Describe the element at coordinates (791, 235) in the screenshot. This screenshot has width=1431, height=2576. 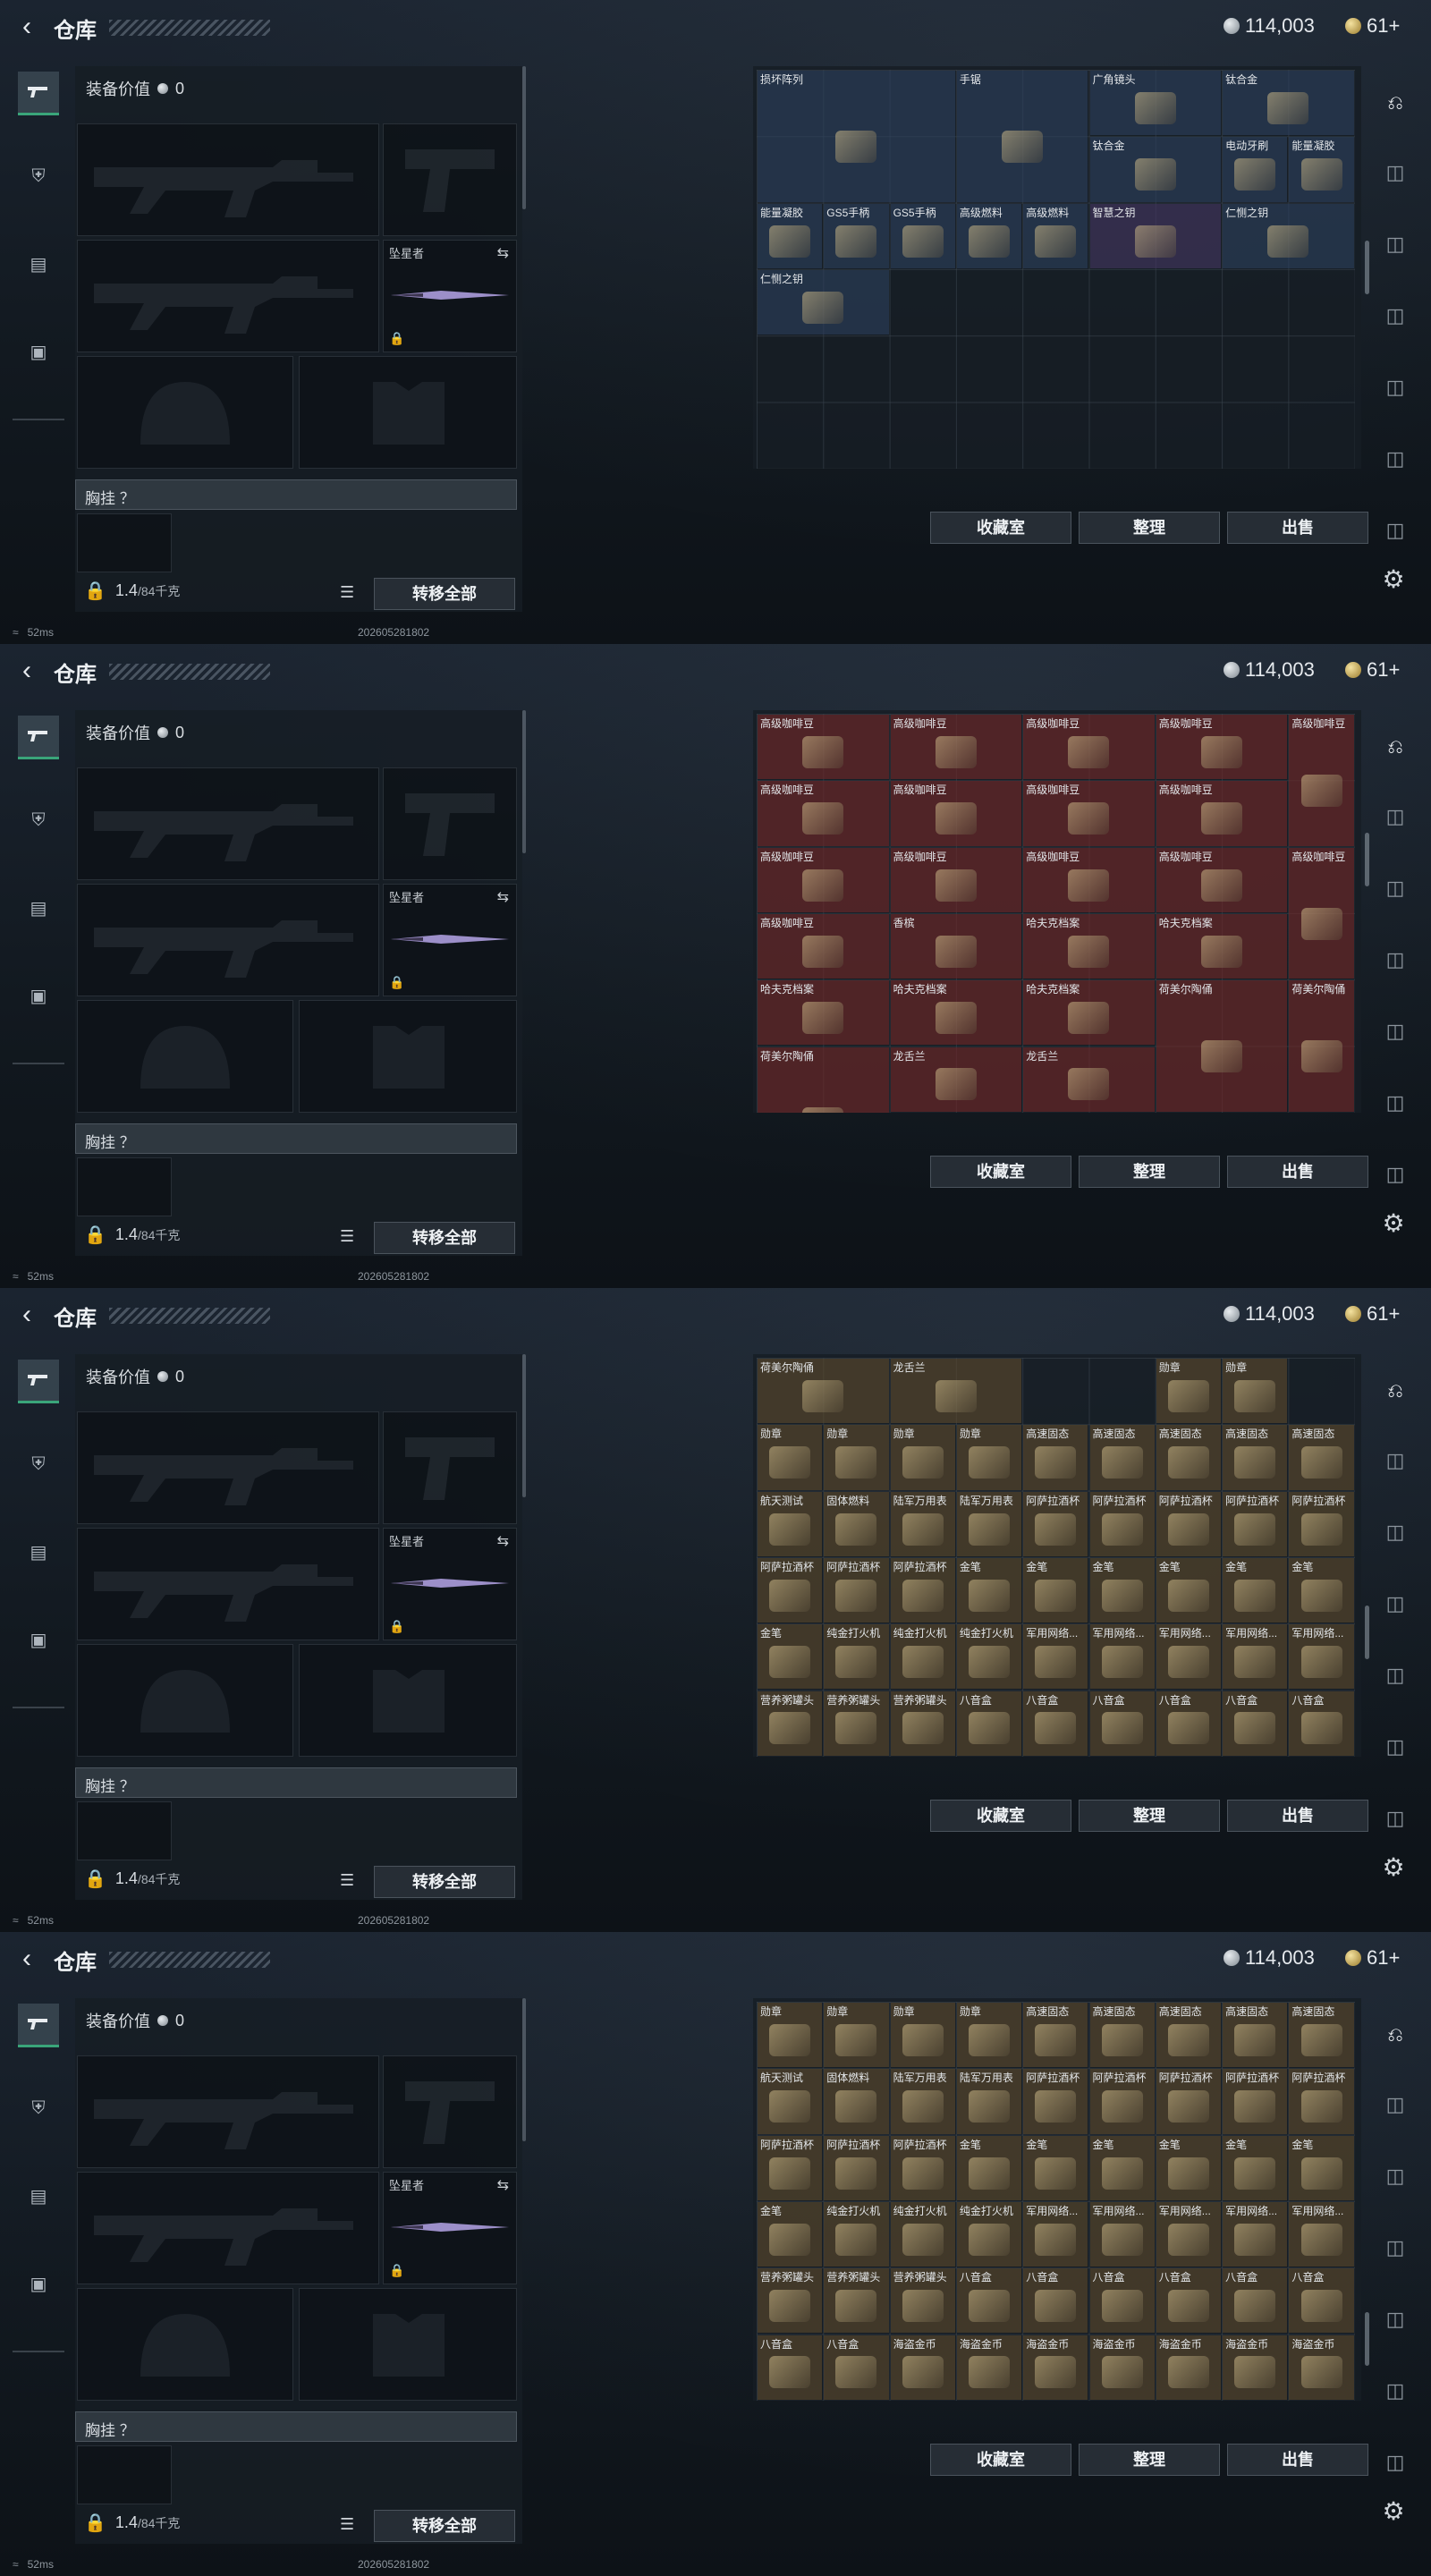
I see `stash-item: 能量凝胶` at that location.